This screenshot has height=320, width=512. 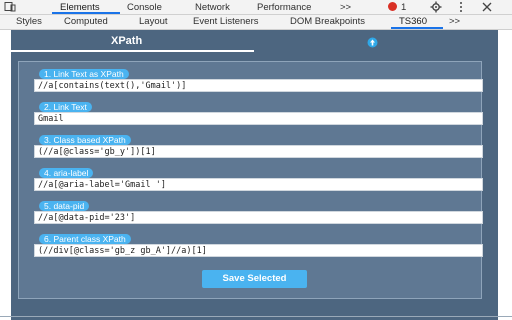 What do you see at coordinates (372, 41) in the screenshot?
I see `upload-icon` at bounding box center [372, 41].